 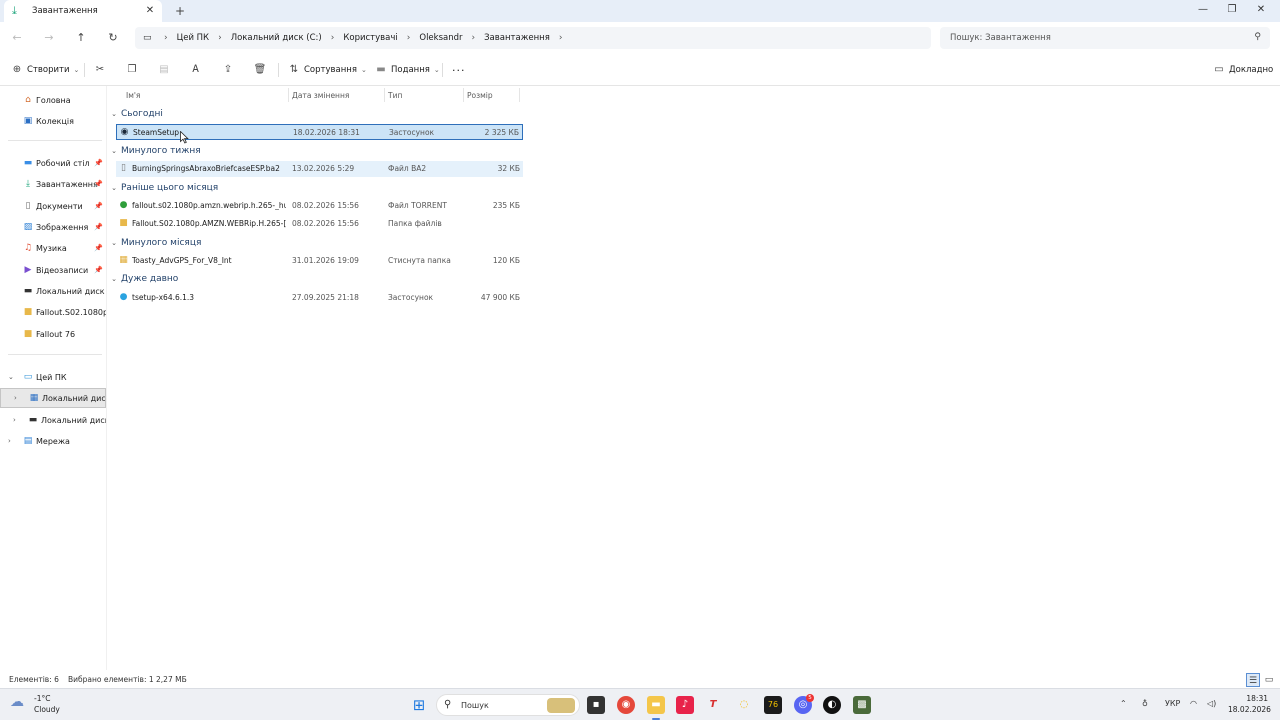 What do you see at coordinates (508, 705) in the screenshot?
I see `taskbar-search: ⚲ Пошук` at bounding box center [508, 705].